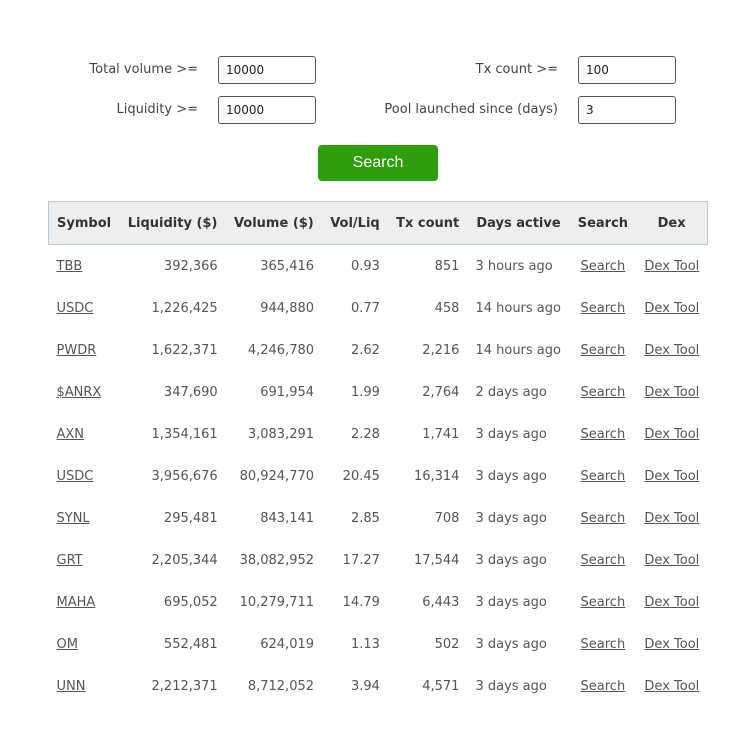 The width and height of the screenshot is (744, 739). Describe the element at coordinates (67, 644) in the screenshot. I see `symbol-link: OM` at that location.